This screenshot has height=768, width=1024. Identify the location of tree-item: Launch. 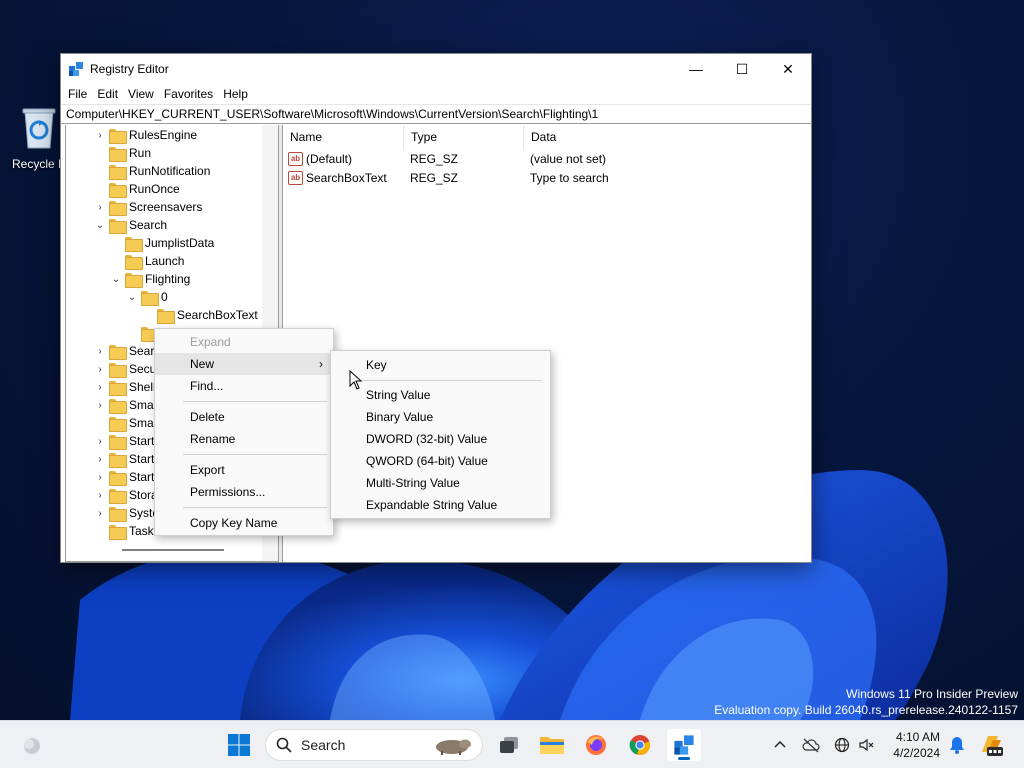
(147, 261).